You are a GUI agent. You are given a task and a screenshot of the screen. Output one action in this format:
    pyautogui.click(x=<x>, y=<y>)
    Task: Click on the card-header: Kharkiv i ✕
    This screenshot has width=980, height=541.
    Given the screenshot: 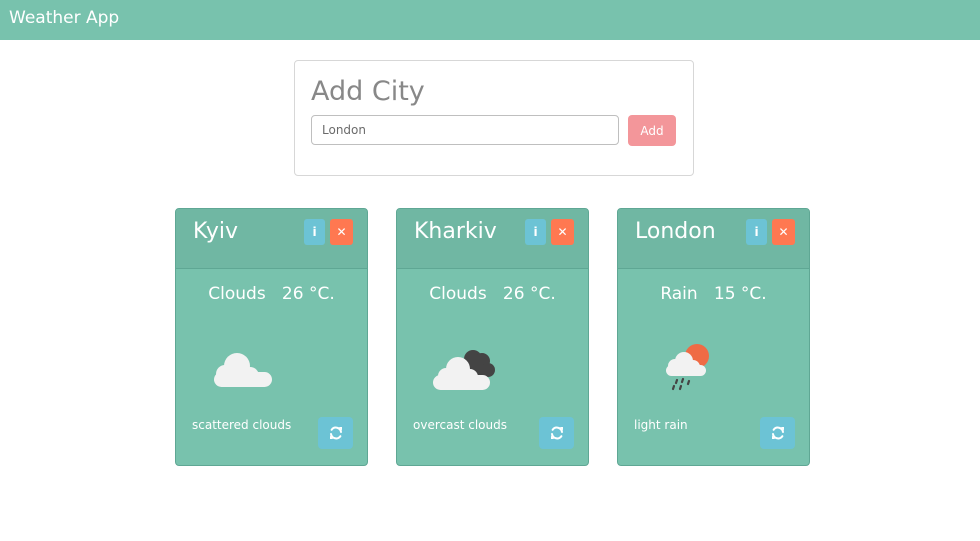 What is the action you would take?
    pyautogui.click(x=492, y=239)
    